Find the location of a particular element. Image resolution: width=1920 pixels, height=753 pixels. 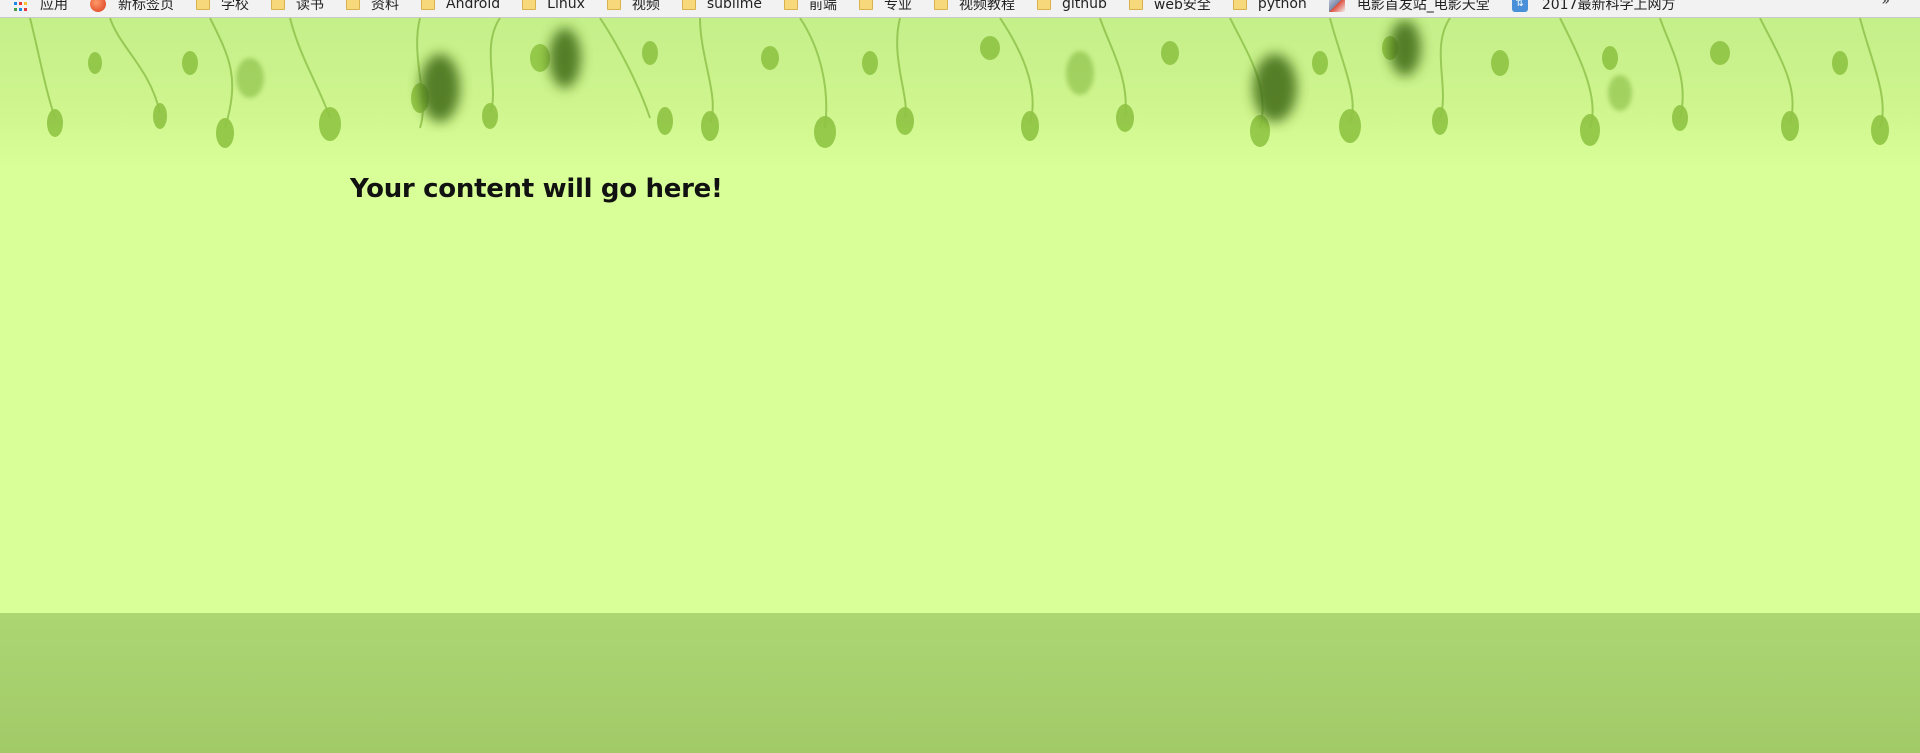

bookmark-label: 应用 is located at coordinates (54, 6).